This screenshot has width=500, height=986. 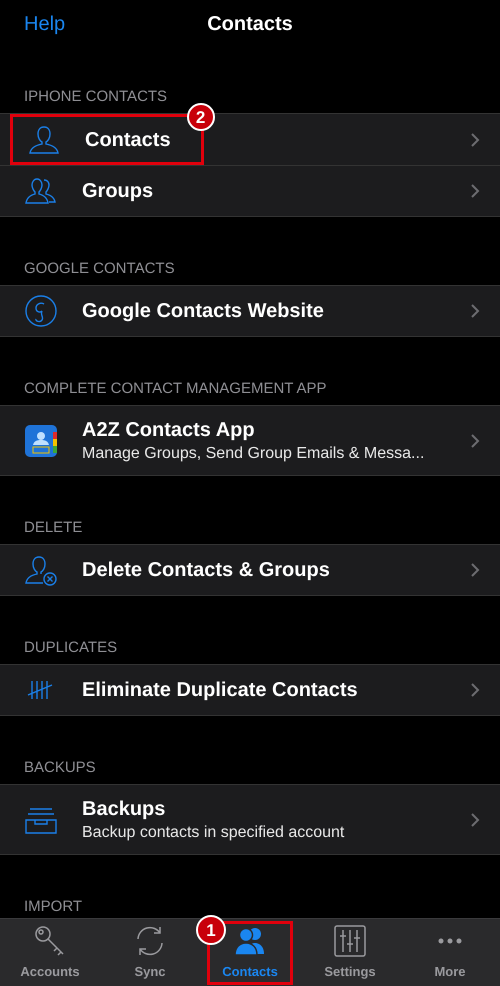 What do you see at coordinates (54, 907) in the screenshot?
I see `section-header: IMPORT` at bounding box center [54, 907].